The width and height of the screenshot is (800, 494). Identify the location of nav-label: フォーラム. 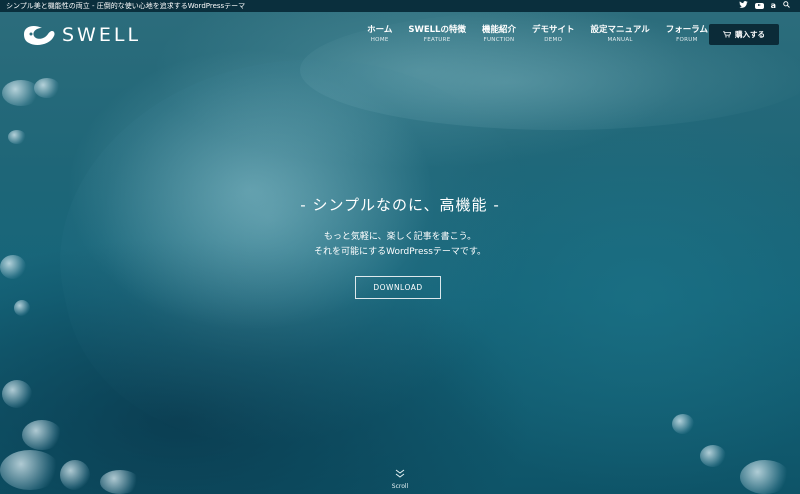
(686, 30).